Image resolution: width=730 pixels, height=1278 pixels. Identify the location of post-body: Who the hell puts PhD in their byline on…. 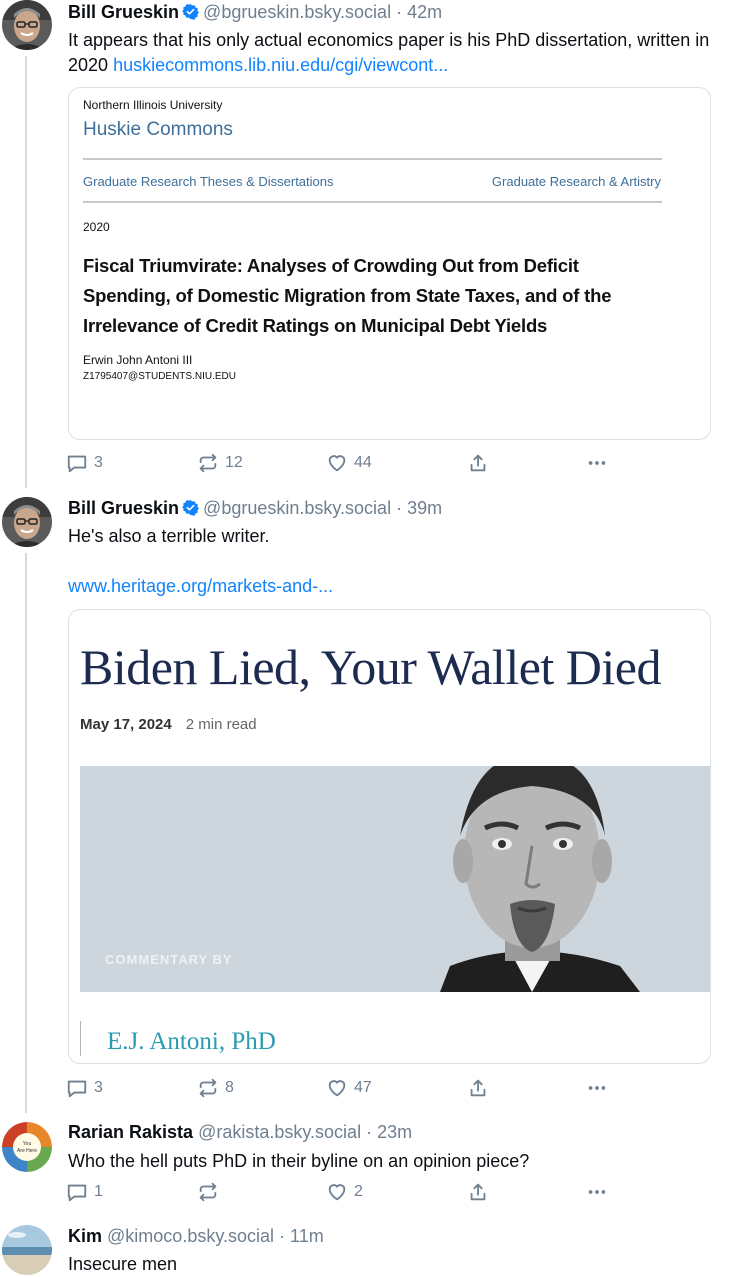
(299, 1161).